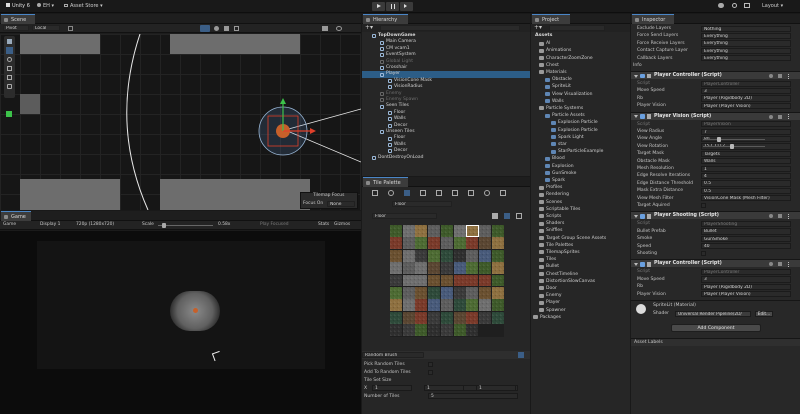  I want to click on project-item: Explosion Particle, so click(580, 122).